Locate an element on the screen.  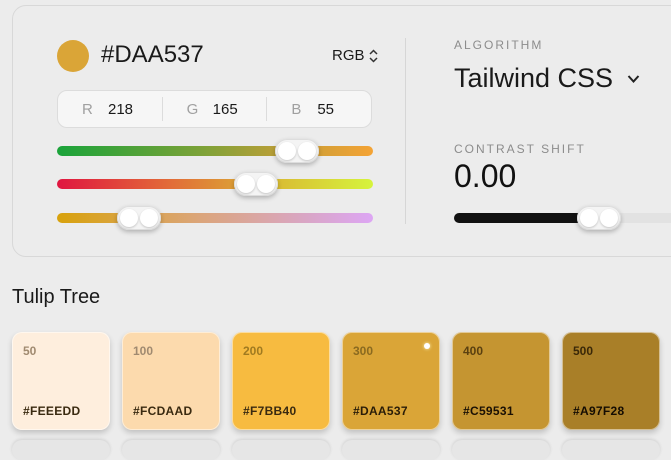
swatch-step-label: 400 is located at coordinates (473, 351).